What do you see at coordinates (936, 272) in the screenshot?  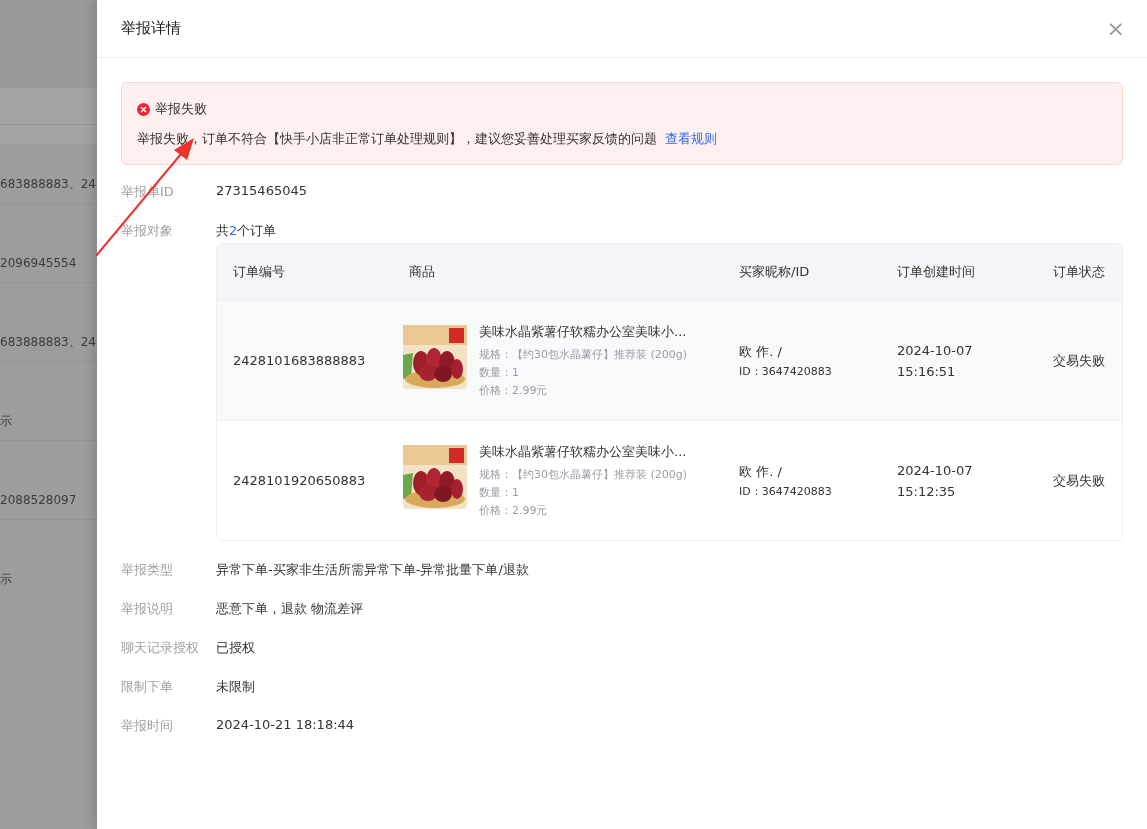 I see `column-header: 订单创建时间` at bounding box center [936, 272].